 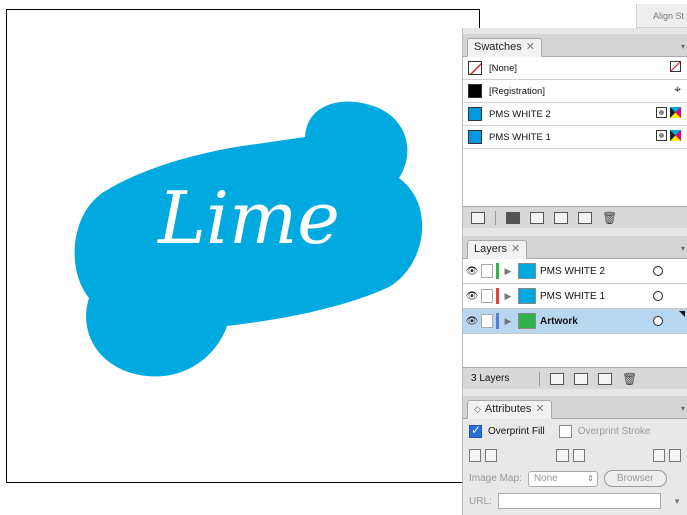 What do you see at coordinates (581, 378) in the screenshot?
I see `make-clipping-mask-button` at bounding box center [581, 378].